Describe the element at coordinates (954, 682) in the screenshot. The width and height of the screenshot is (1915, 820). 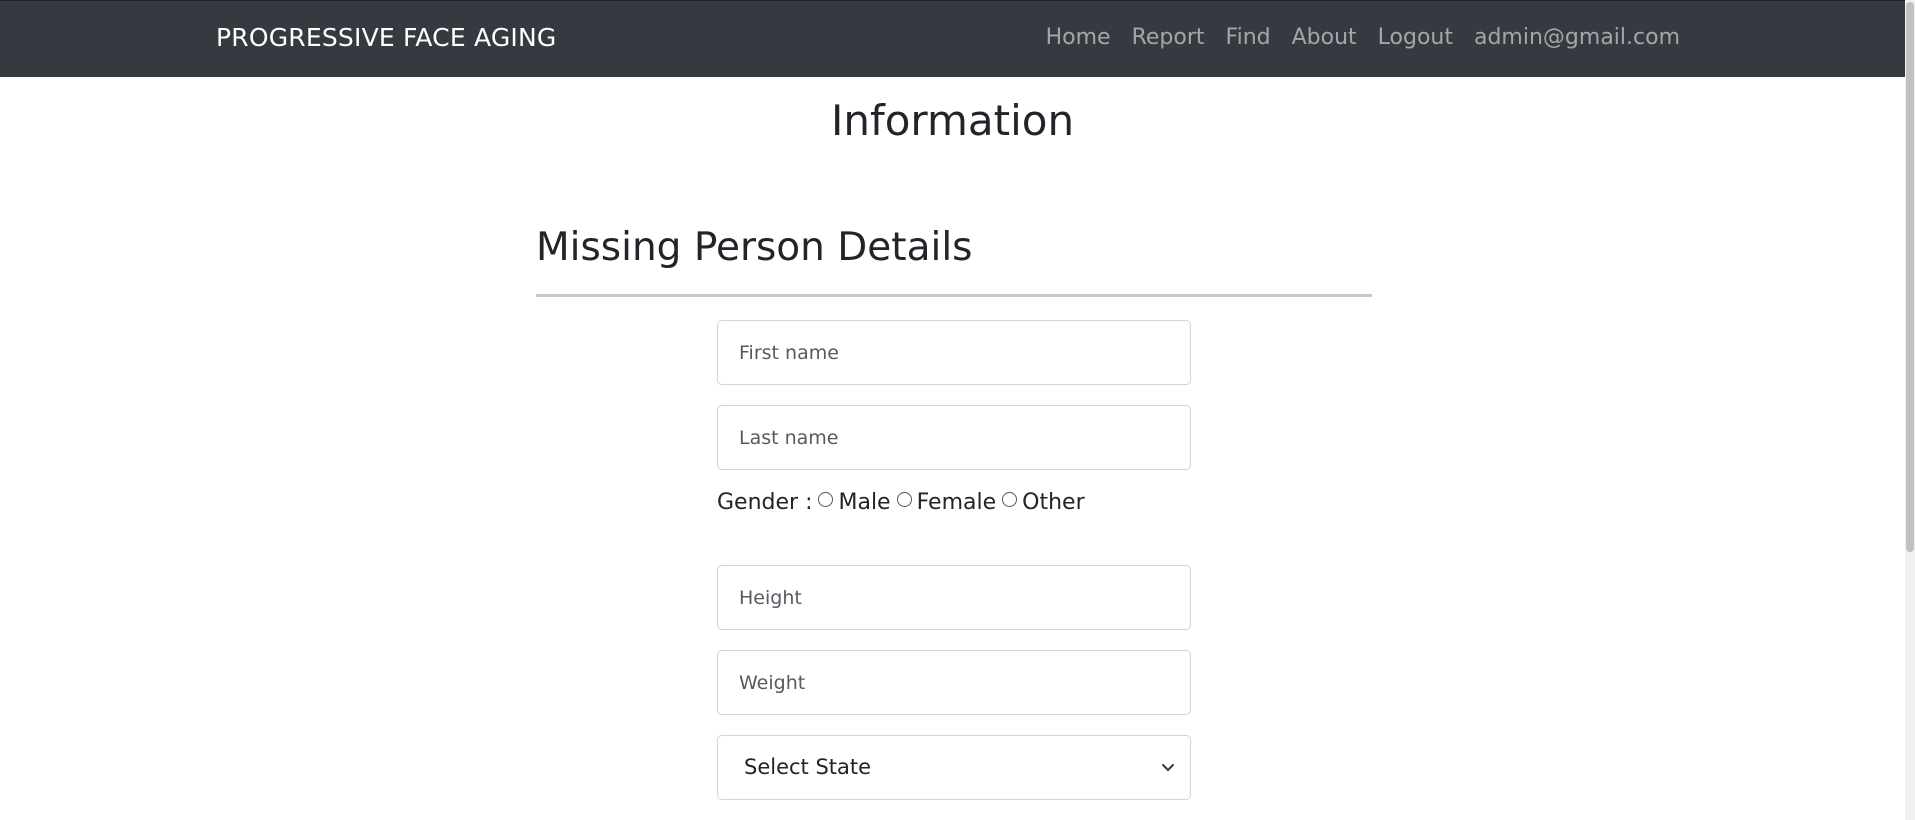
I see `weight-input` at that location.